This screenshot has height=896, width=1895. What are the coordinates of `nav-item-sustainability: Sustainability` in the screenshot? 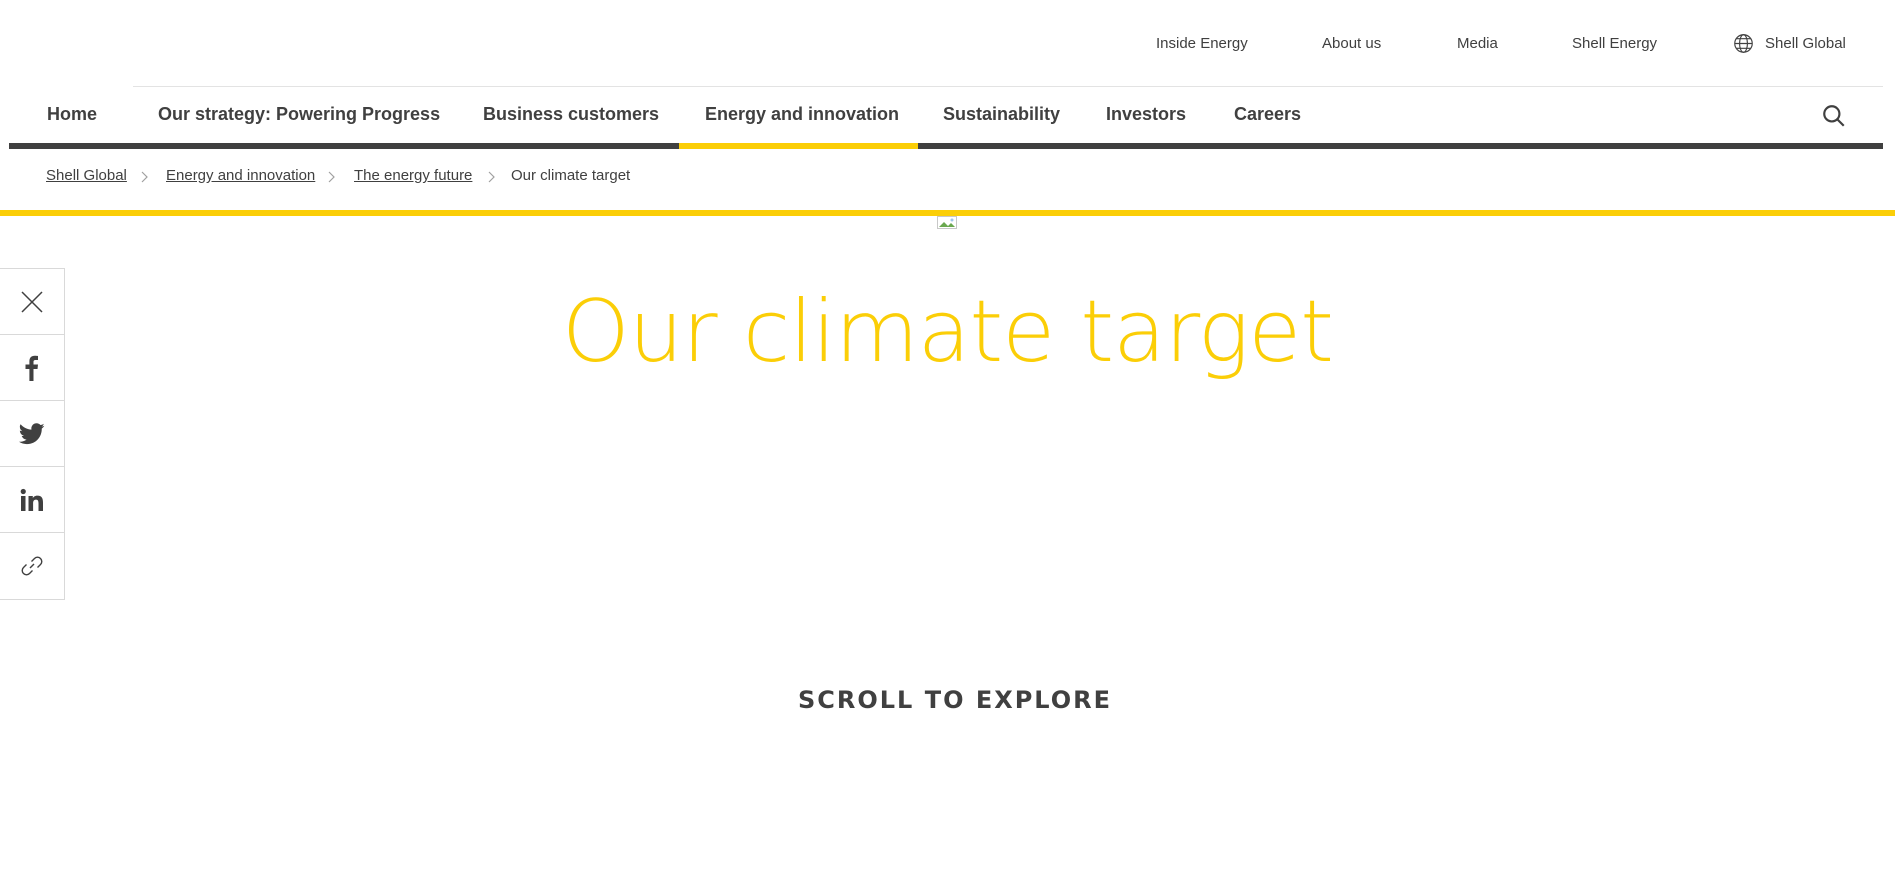 It's located at (1001, 115).